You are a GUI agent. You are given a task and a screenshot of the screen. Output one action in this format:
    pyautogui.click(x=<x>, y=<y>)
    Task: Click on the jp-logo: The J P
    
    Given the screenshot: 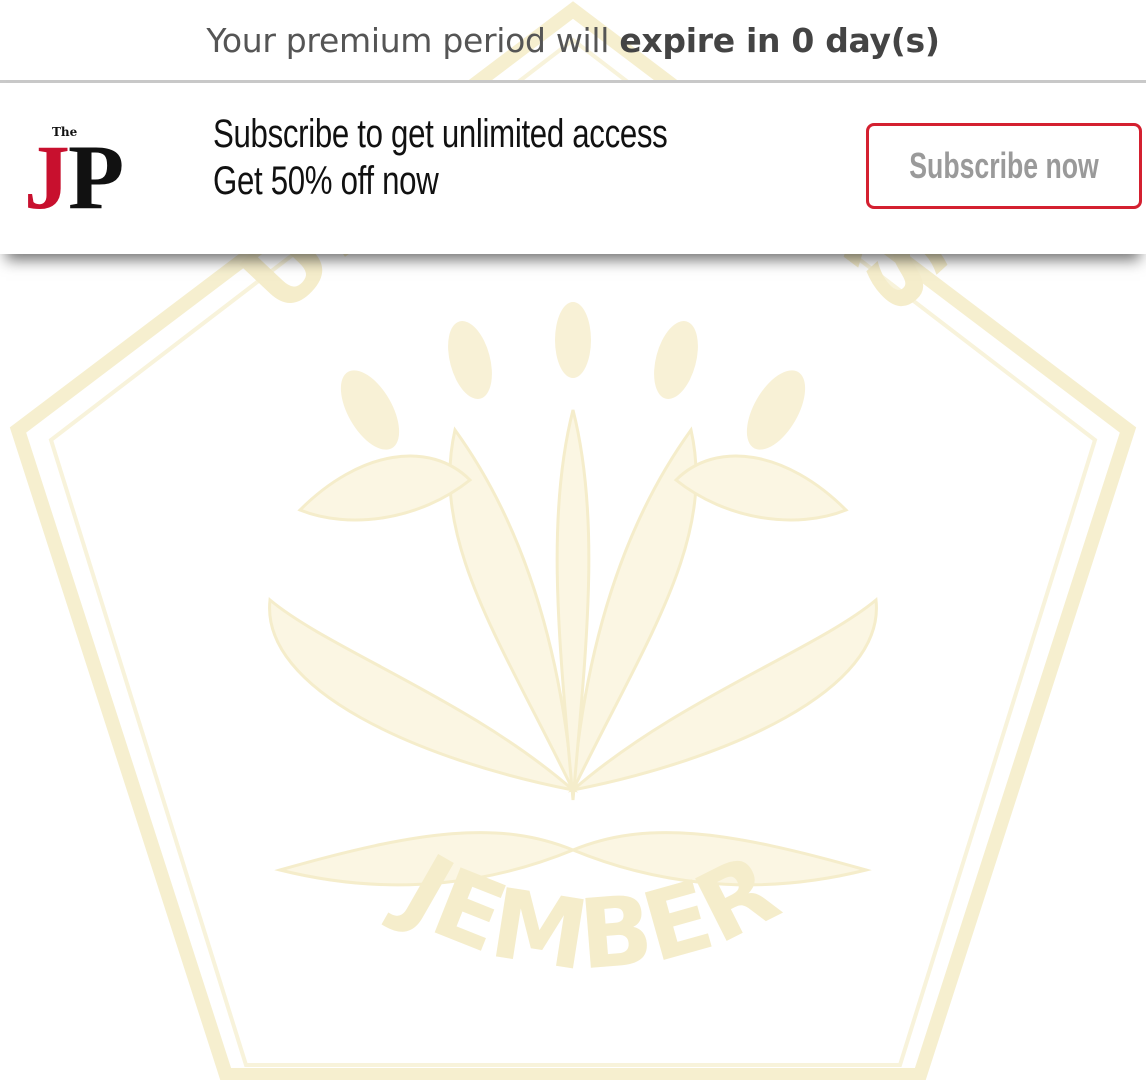 What is the action you would take?
    pyautogui.click(x=84, y=173)
    